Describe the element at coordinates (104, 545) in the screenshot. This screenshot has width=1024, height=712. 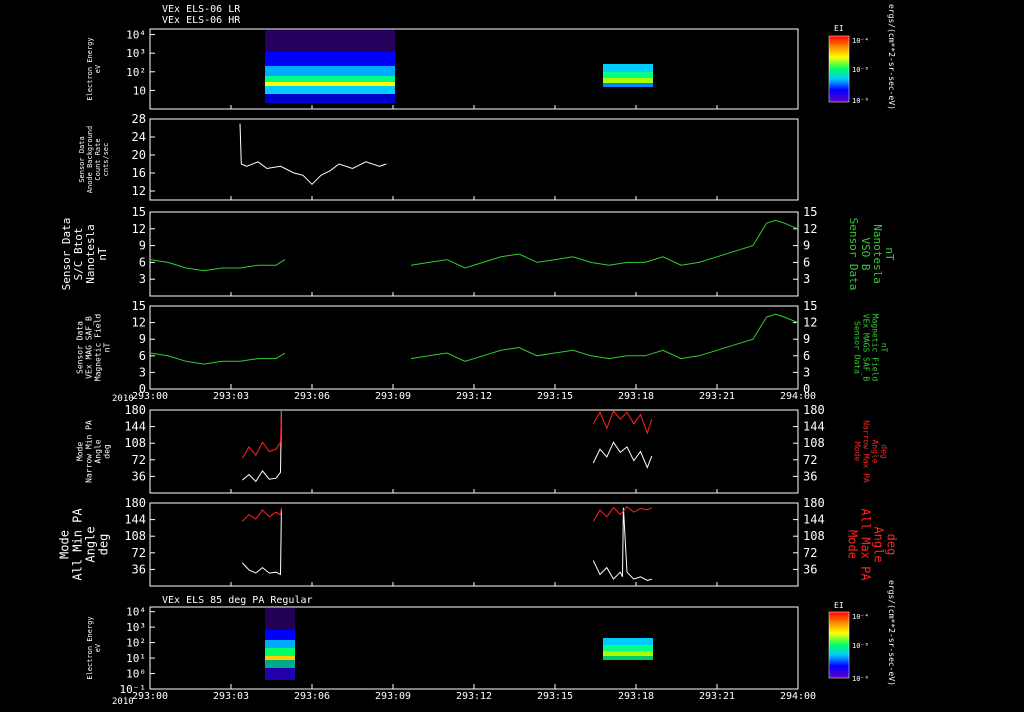
I see `left-label-p6-3: deg` at that location.